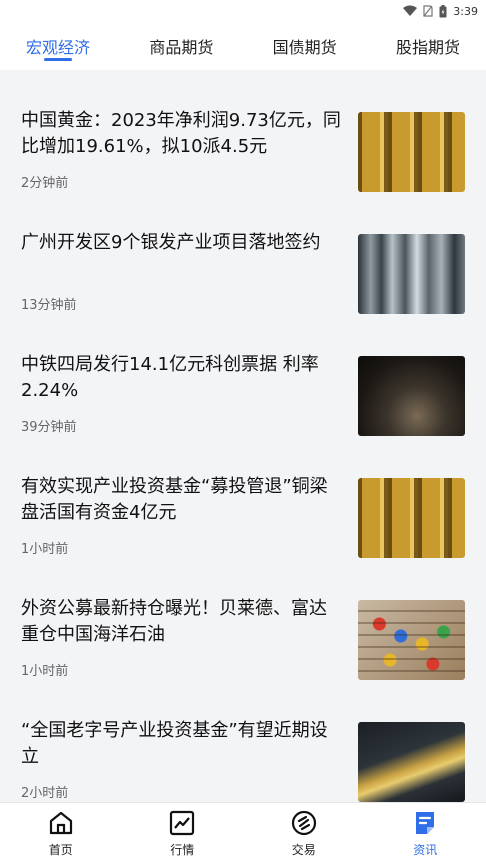 The height and width of the screenshot is (864, 486). I want to click on nav-market-label: 行情, so click(182, 850).